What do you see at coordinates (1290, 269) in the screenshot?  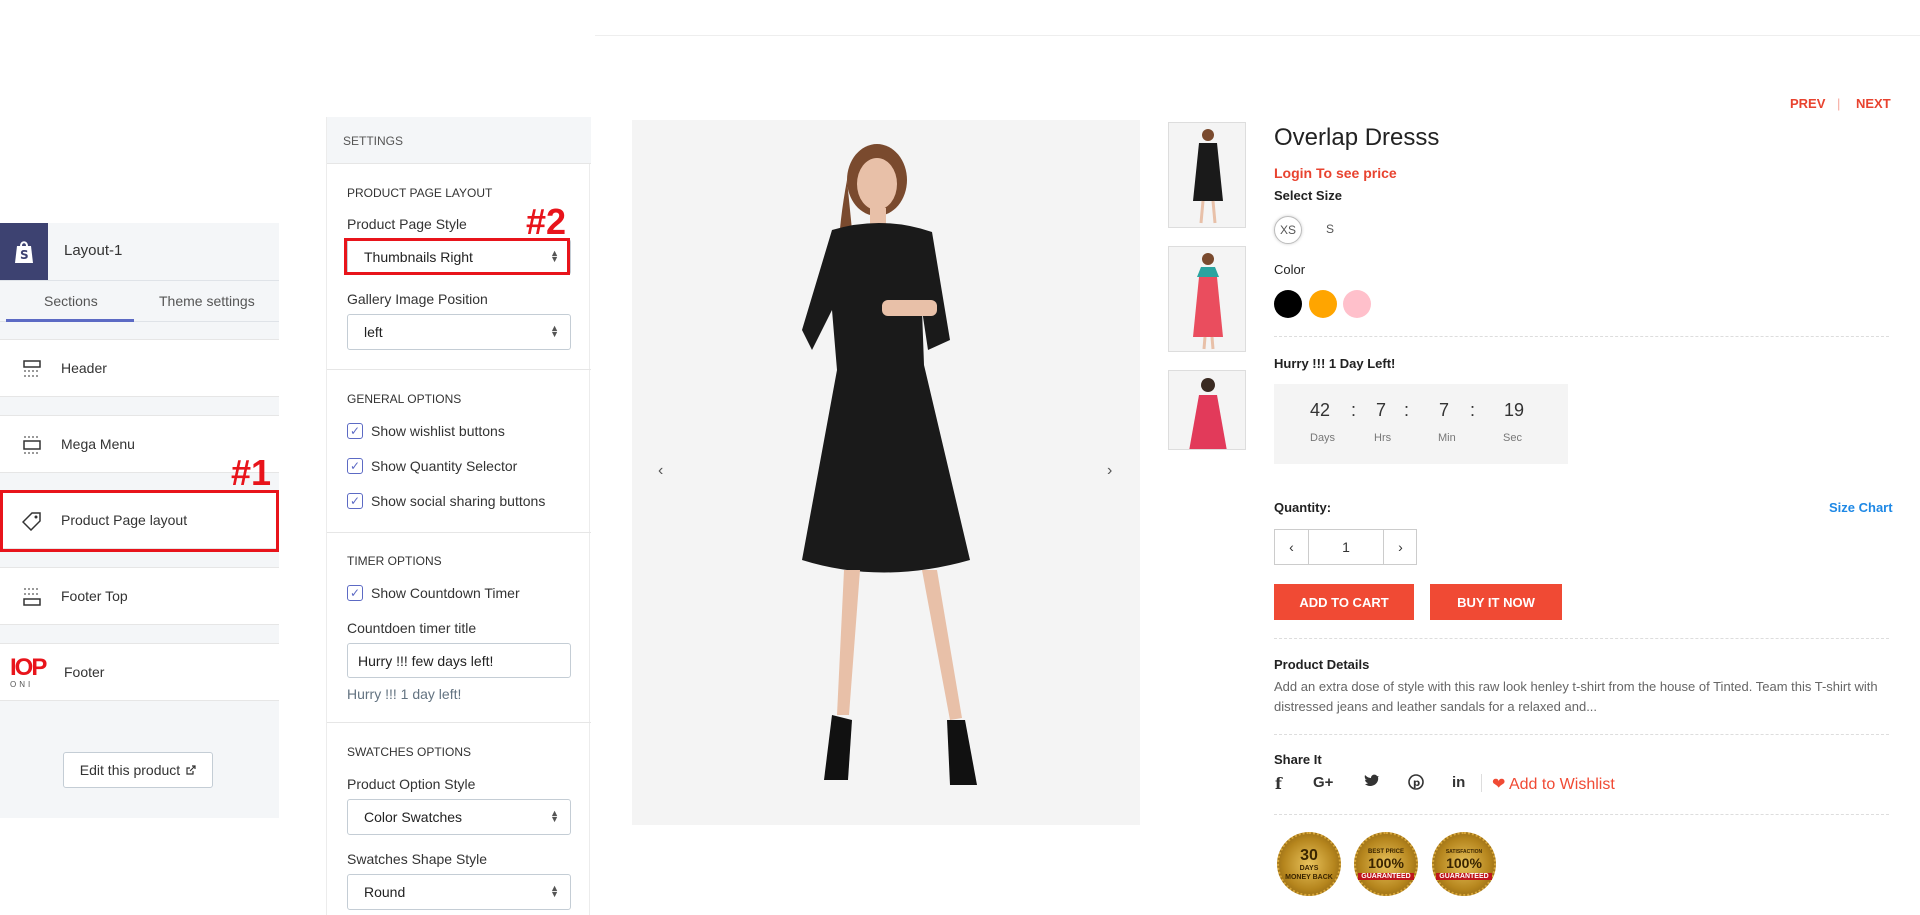 I see `color-label: Color` at bounding box center [1290, 269].